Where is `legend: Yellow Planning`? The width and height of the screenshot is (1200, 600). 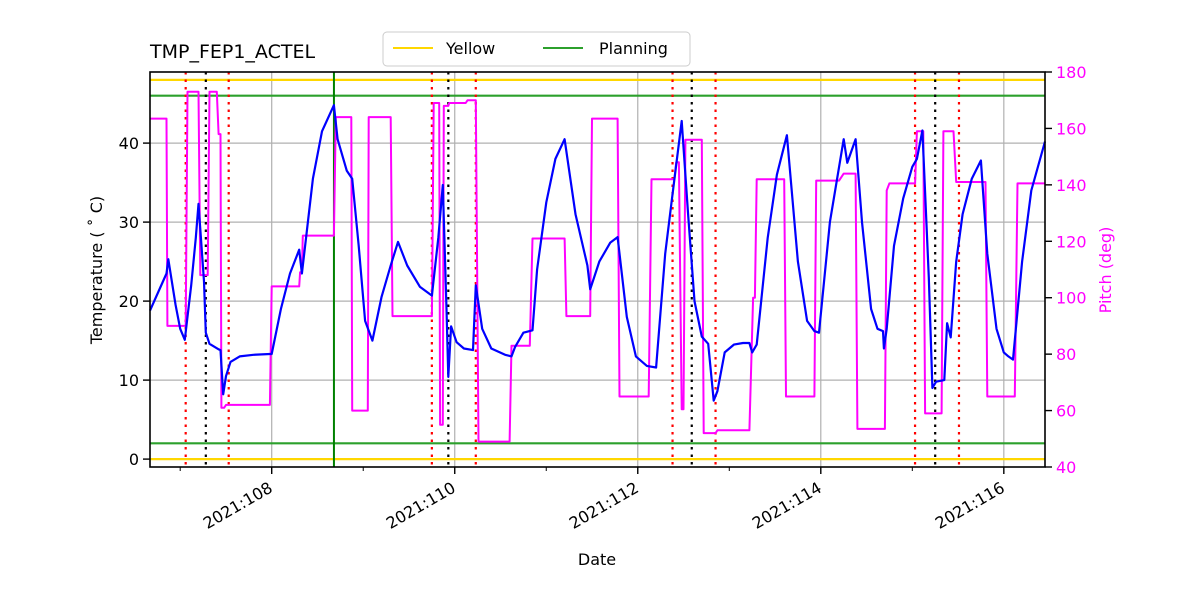 legend: Yellow Planning is located at coordinates (536, 49).